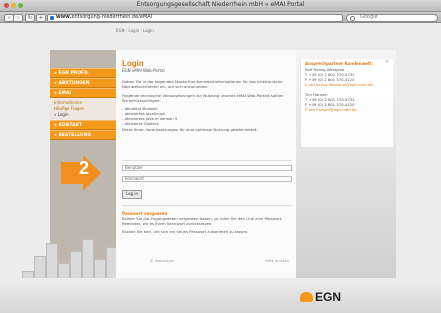 The height and width of the screenshot is (313, 441). Describe the element at coordinates (133, 63) in the screenshot. I see `page-title: Login` at that location.